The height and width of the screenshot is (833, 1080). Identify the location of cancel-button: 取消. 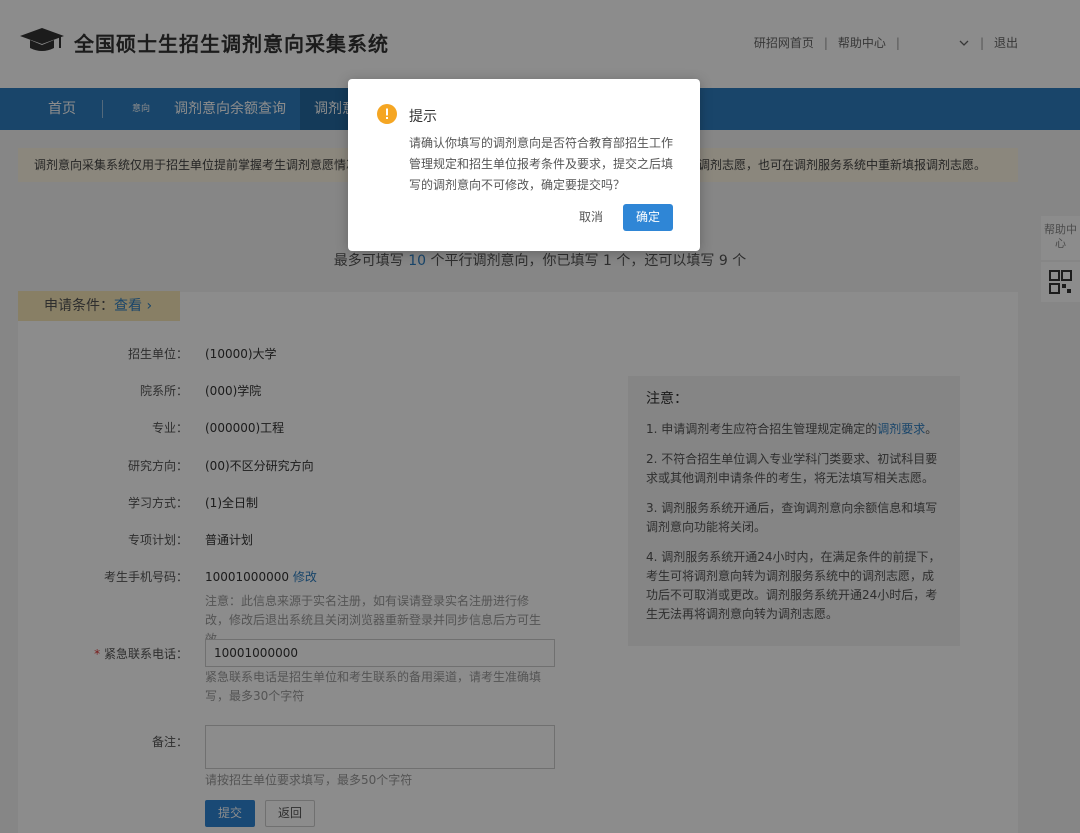
(591, 217).